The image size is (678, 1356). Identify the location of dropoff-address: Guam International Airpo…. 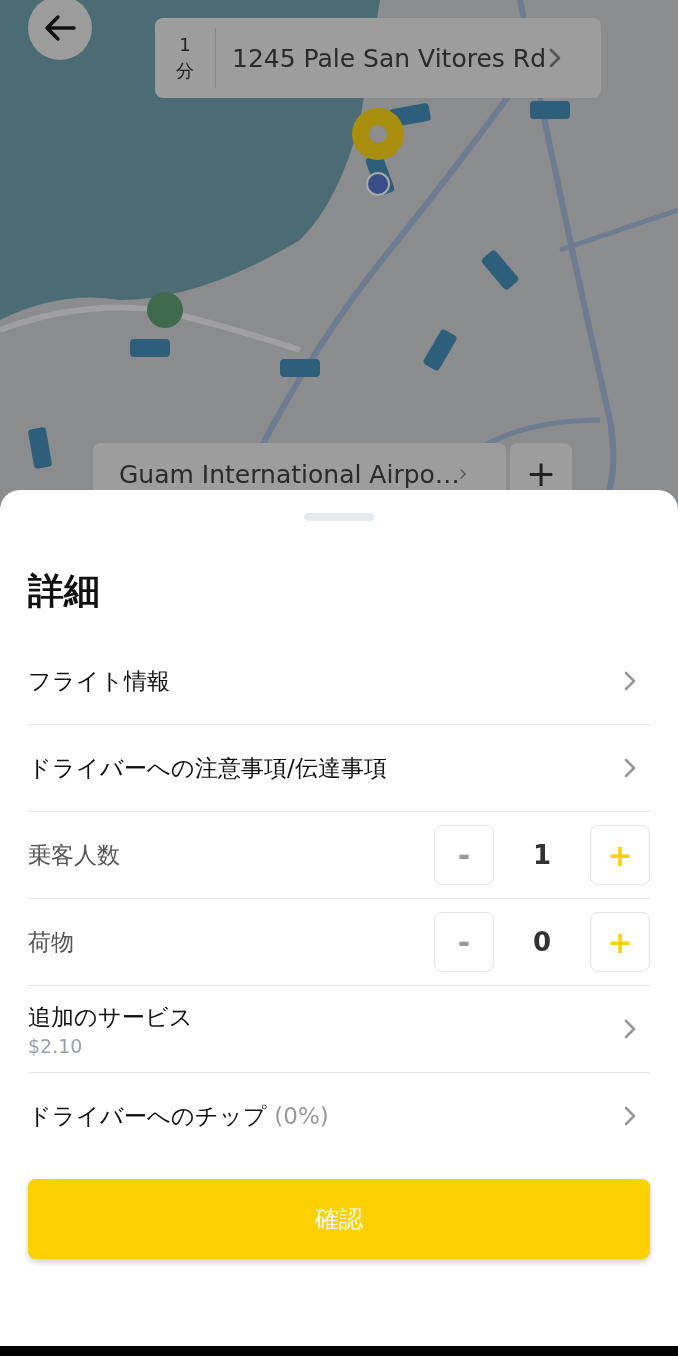
(289, 474).